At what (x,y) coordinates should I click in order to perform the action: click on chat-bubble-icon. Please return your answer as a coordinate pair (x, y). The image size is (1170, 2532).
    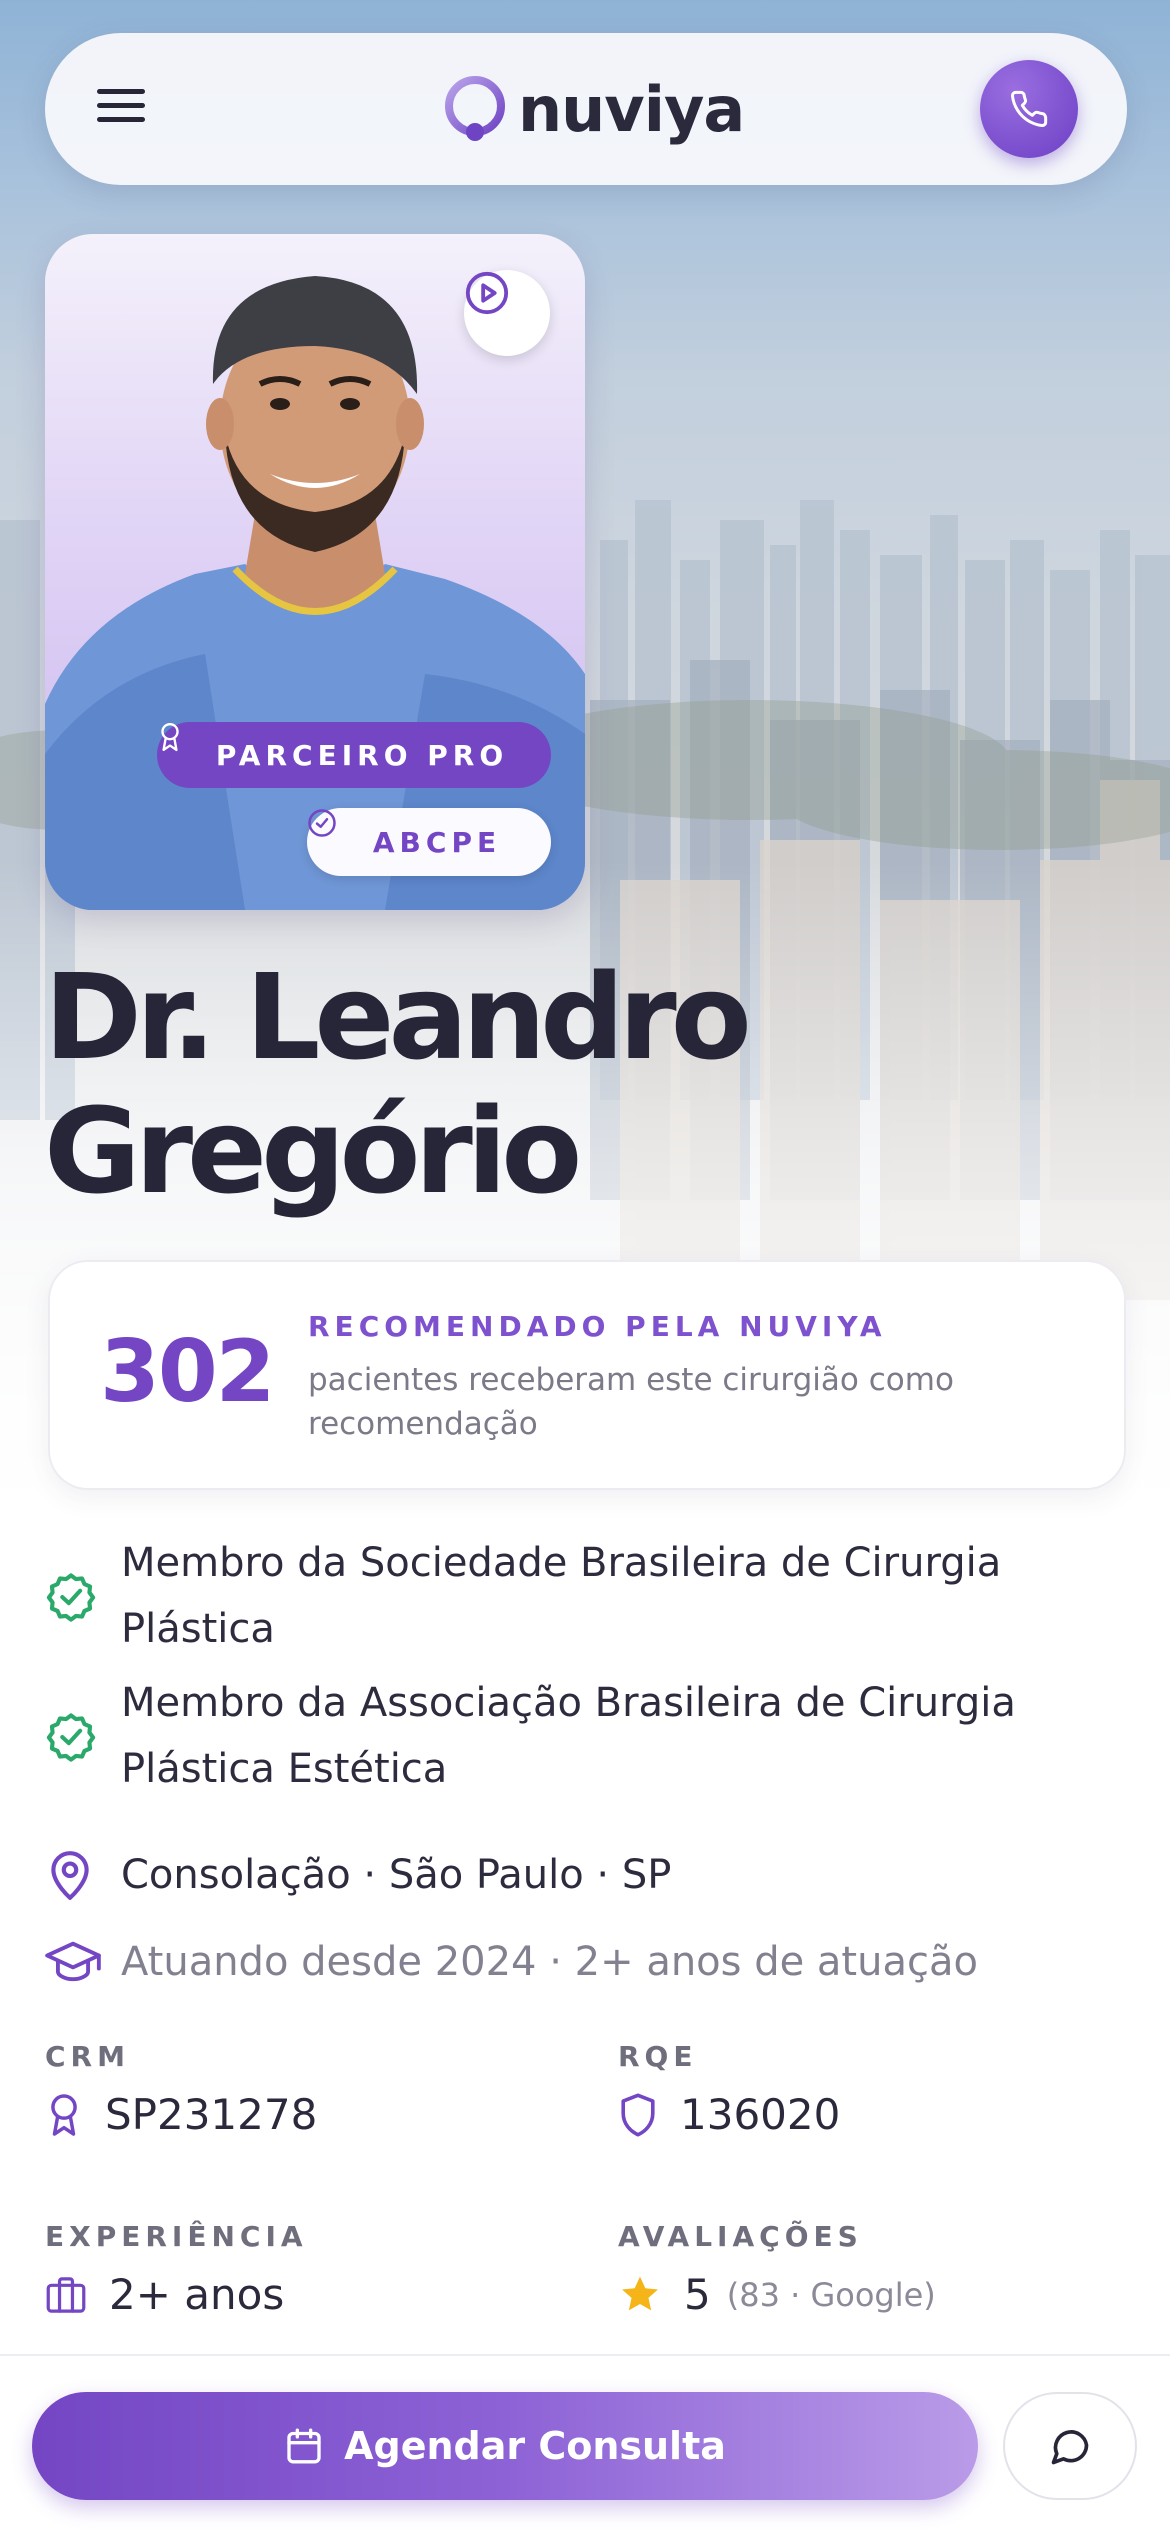
    Looking at the image, I should click on (1070, 2447).